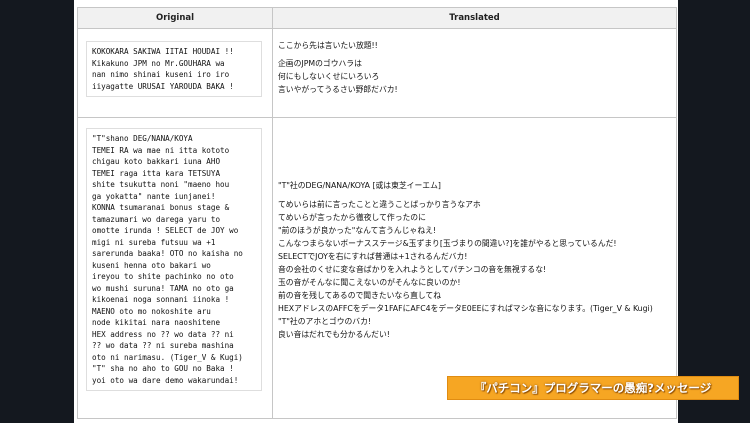  What do you see at coordinates (474, 18) in the screenshot?
I see `header-translated: Translated` at bounding box center [474, 18].